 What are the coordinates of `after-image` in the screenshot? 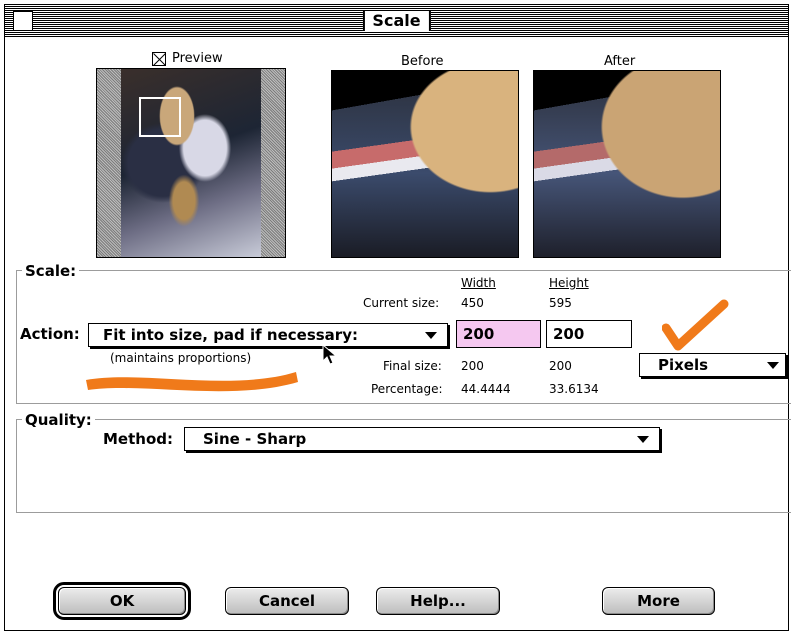 It's located at (627, 164).